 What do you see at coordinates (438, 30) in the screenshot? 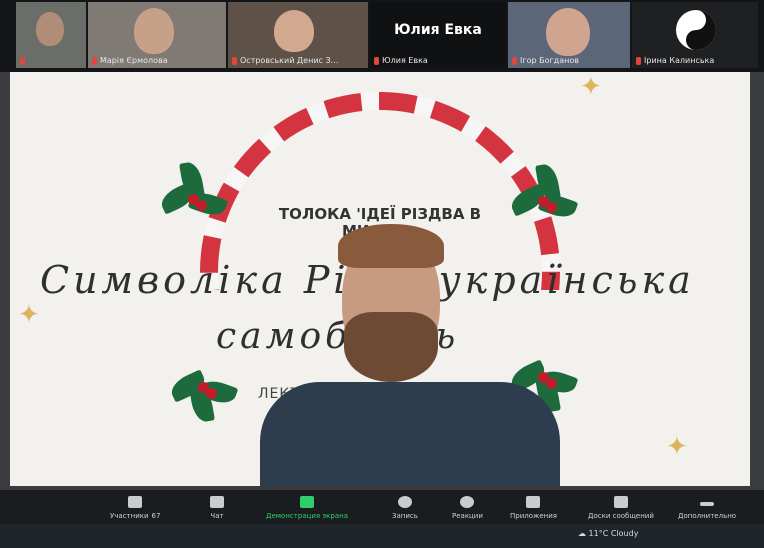
I see `featured-participant-name: Юлия Евка` at bounding box center [438, 30].